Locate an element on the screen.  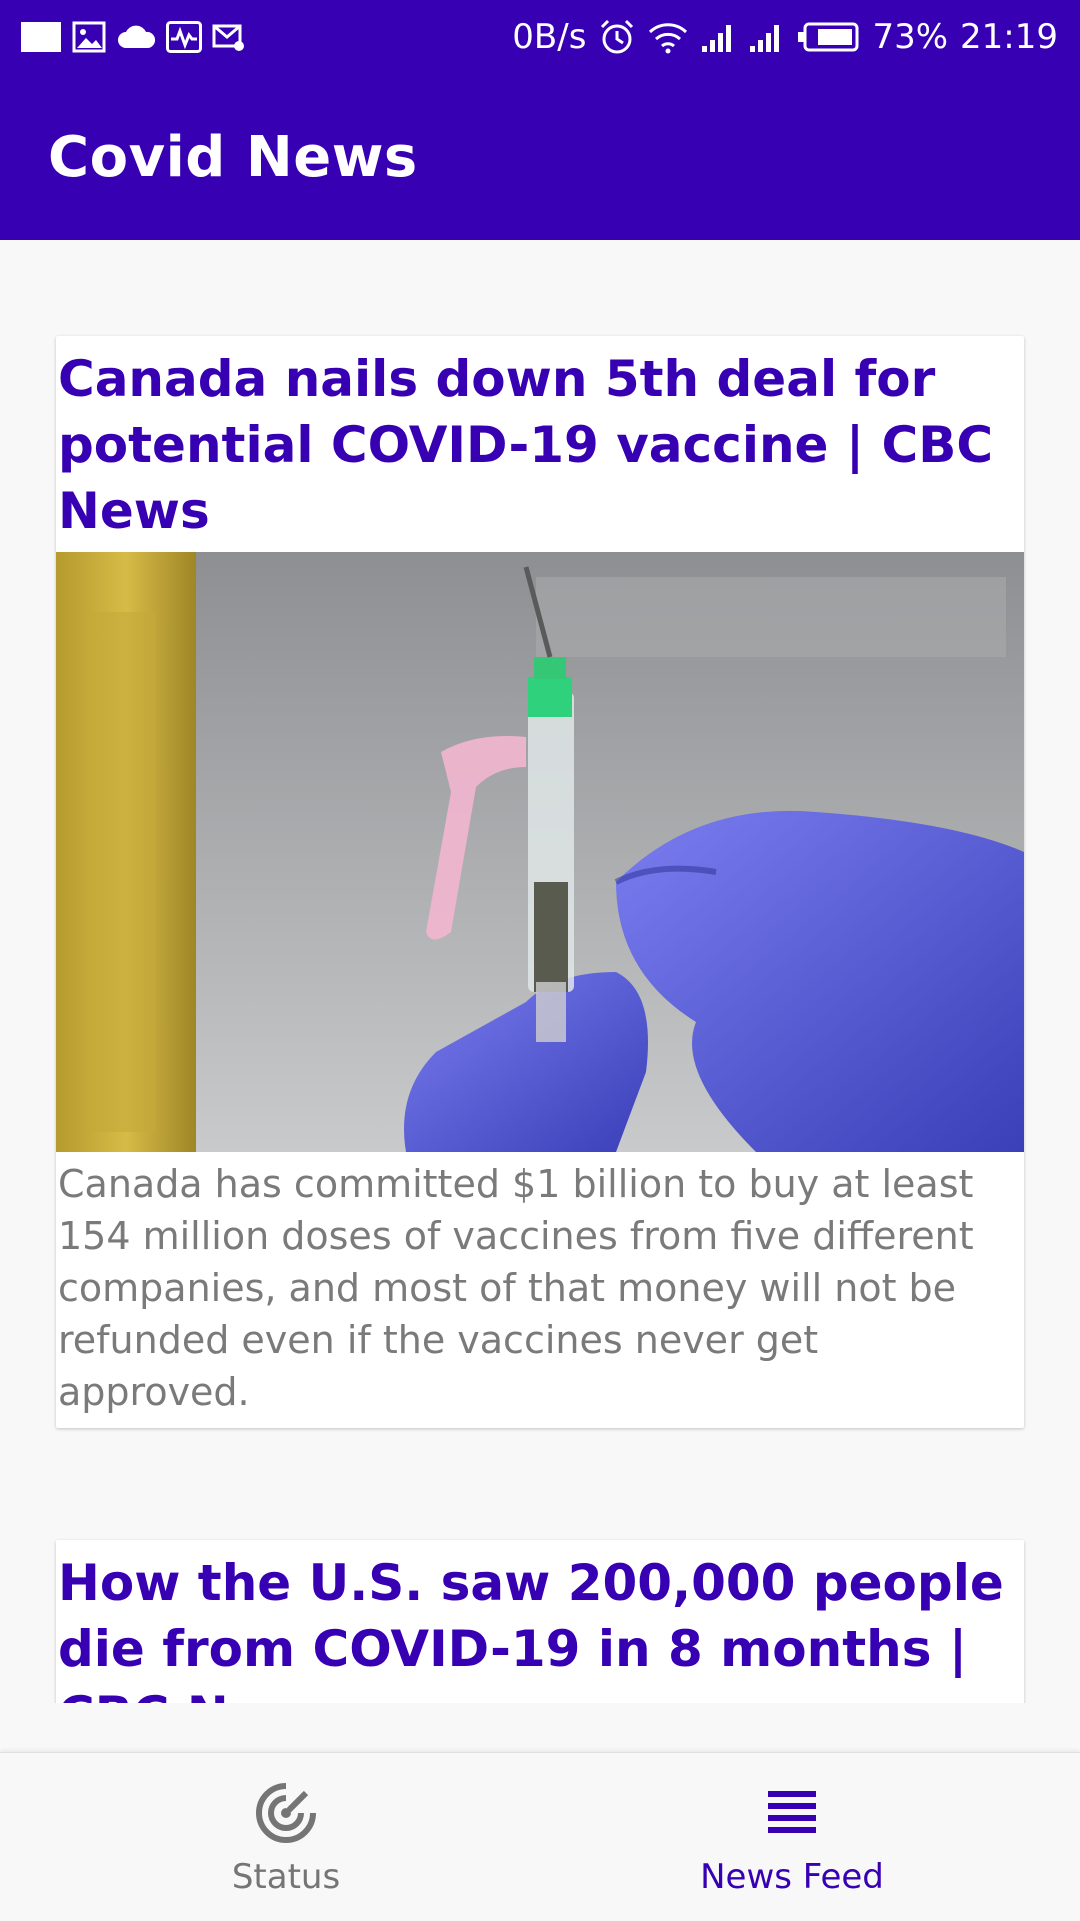
square-icon is located at coordinates (41, 37).